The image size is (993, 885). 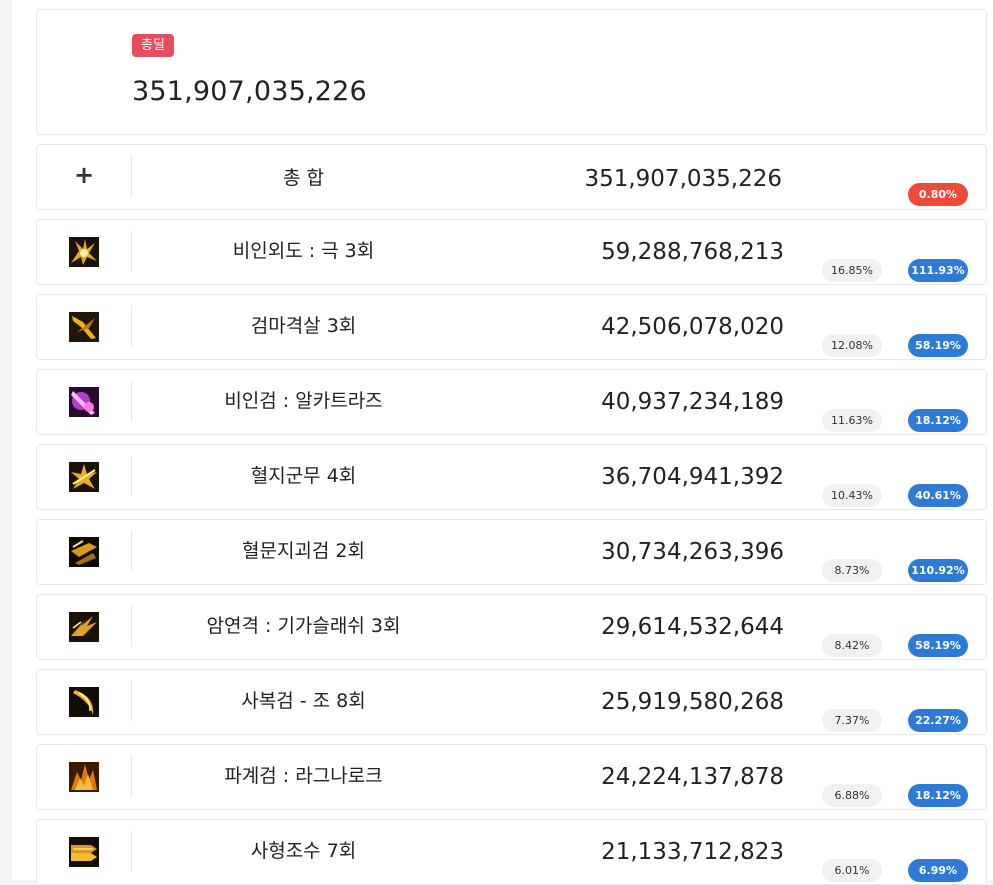 I want to click on skill-name: 검마격살 3회, so click(x=303, y=326).